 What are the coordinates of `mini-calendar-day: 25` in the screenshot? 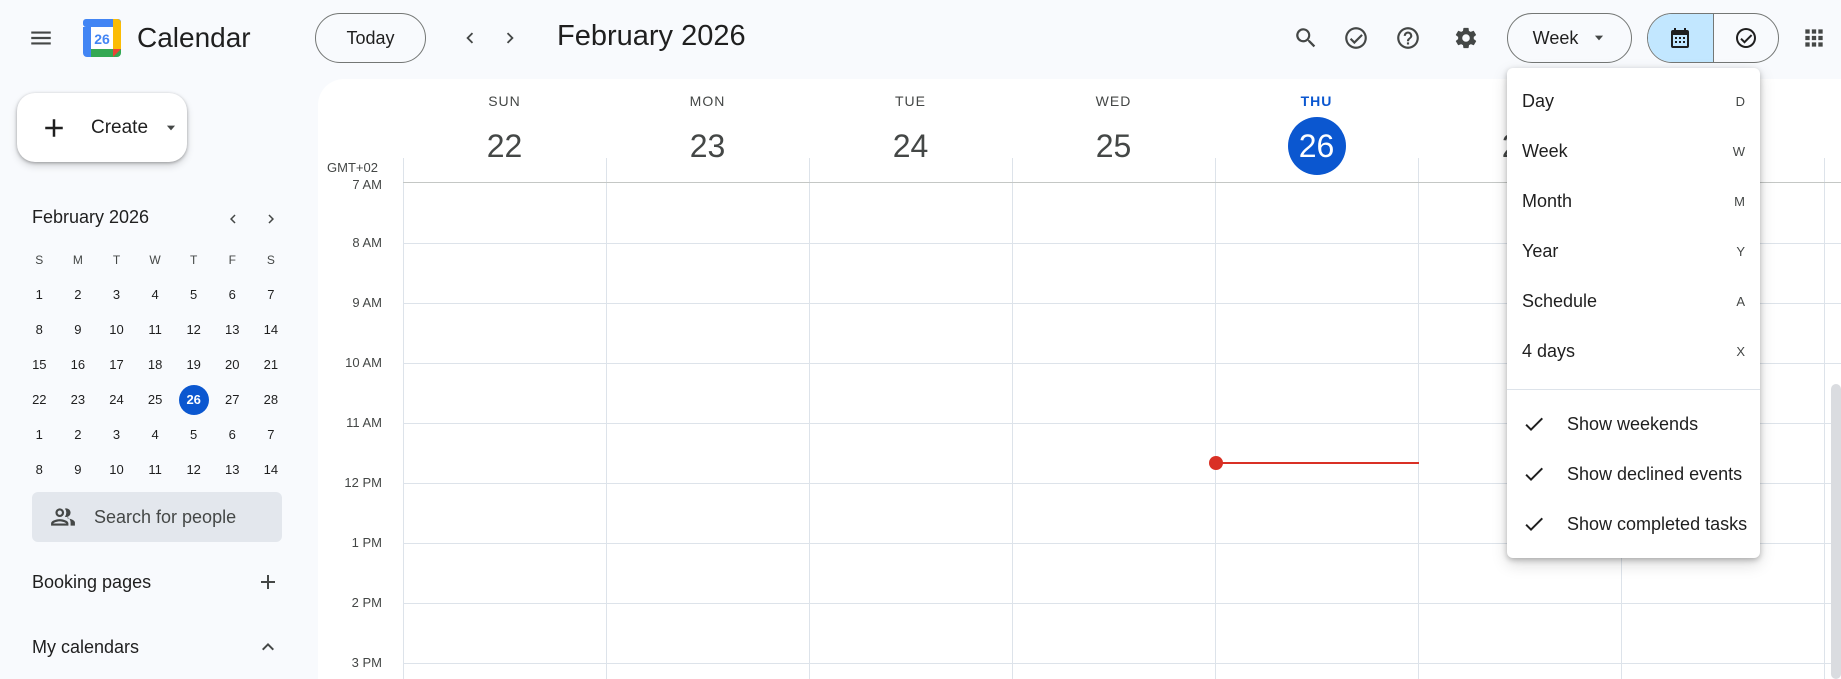 It's located at (155, 399).